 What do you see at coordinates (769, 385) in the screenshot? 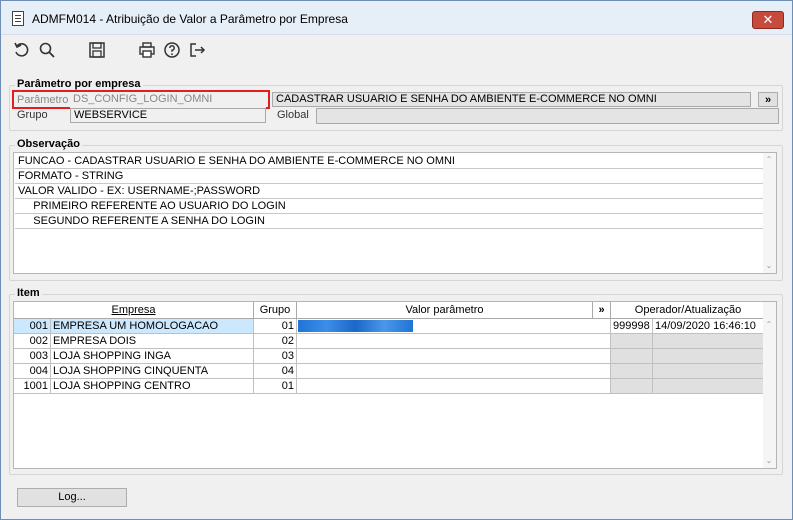
I see `item-grid-scrollbar: ⌃ ⌄` at bounding box center [769, 385].